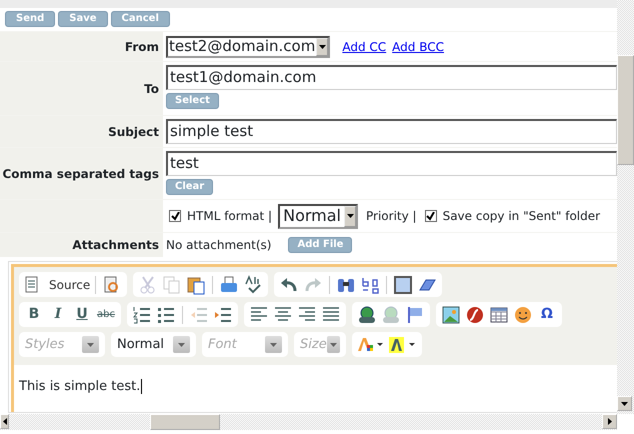 This screenshot has width=634, height=434. I want to click on field-label: Subject, so click(81, 131).